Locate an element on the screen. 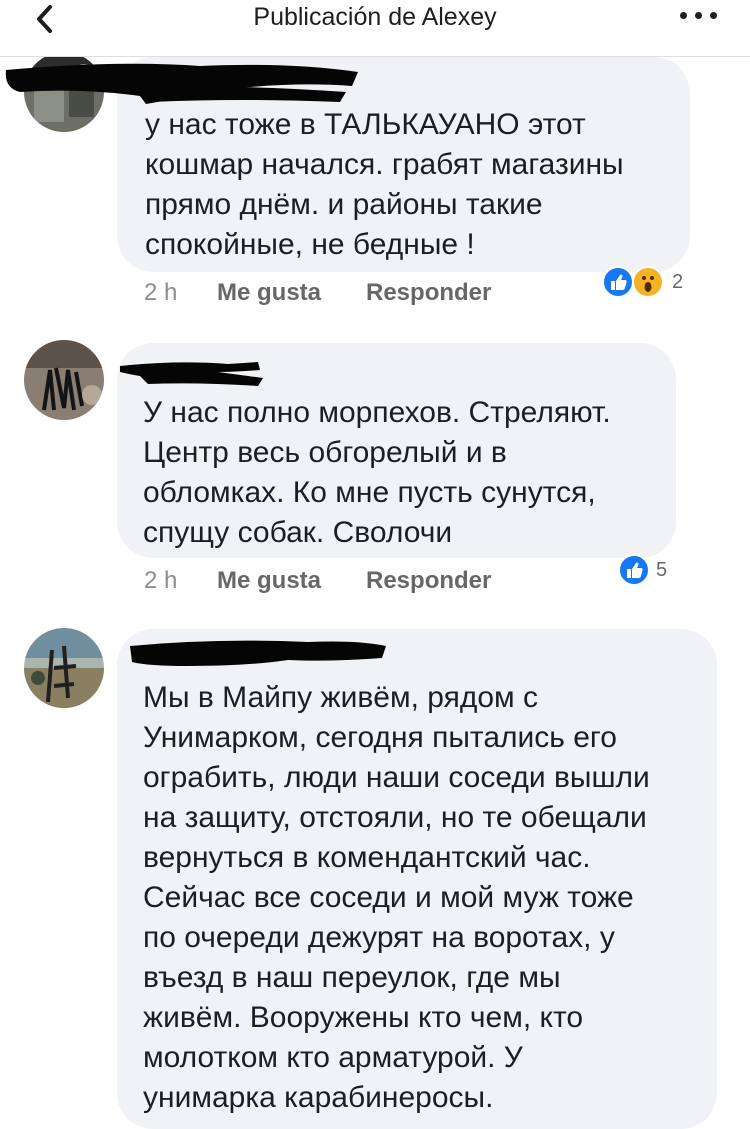 This screenshot has height=1129, width=750. top-bar: Publicación de Alexey is located at coordinates (375, 28).